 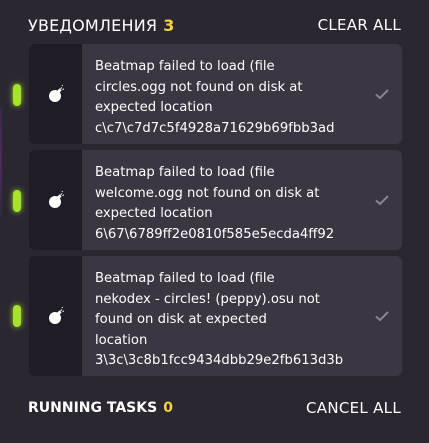 I want to click on running-tasks-count: 0, so click(x=168, y=408).